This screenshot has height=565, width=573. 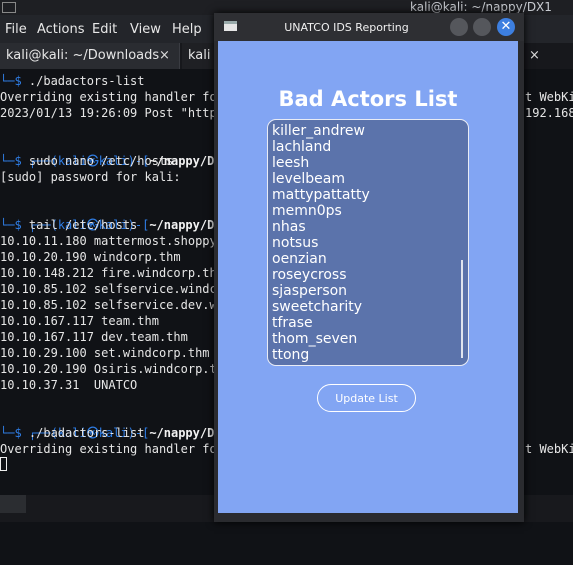 What do you see at coordinates (368, 99) in the screenshot?
I see `list-heading: Bad Actors List` at bounding box center [368, 99].